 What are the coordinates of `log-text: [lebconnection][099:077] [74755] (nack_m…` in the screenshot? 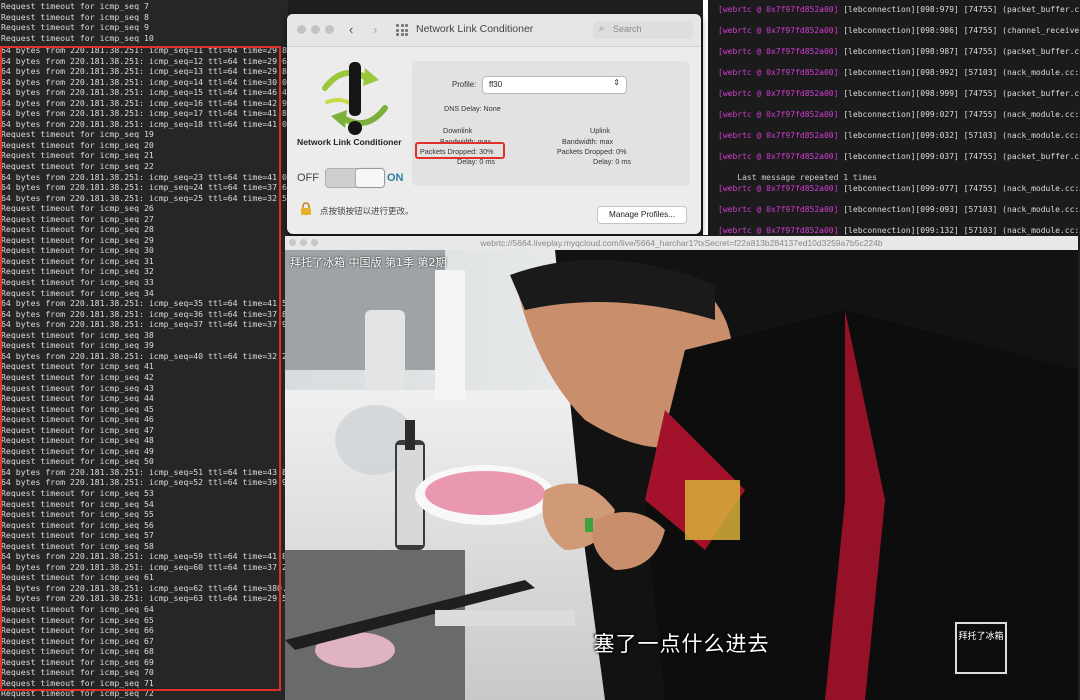 It's located at (961, 188).